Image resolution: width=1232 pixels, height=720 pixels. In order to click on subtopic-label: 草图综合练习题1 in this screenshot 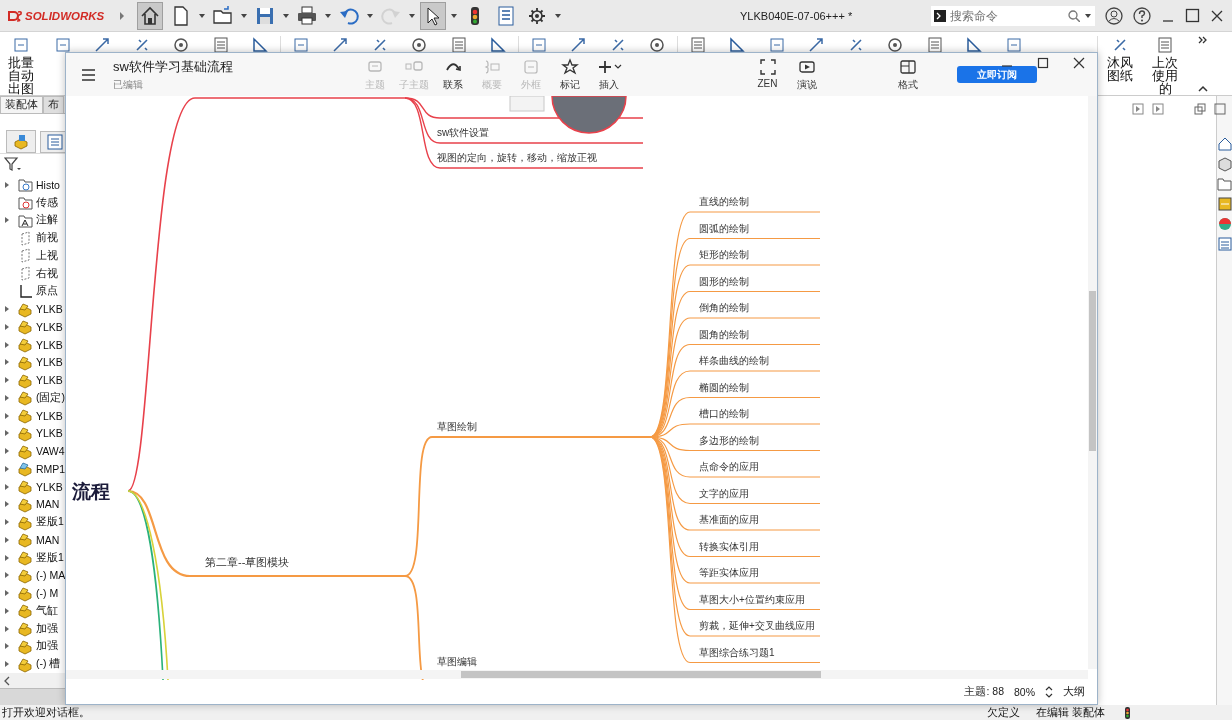, I will do `click(737, 652)`.